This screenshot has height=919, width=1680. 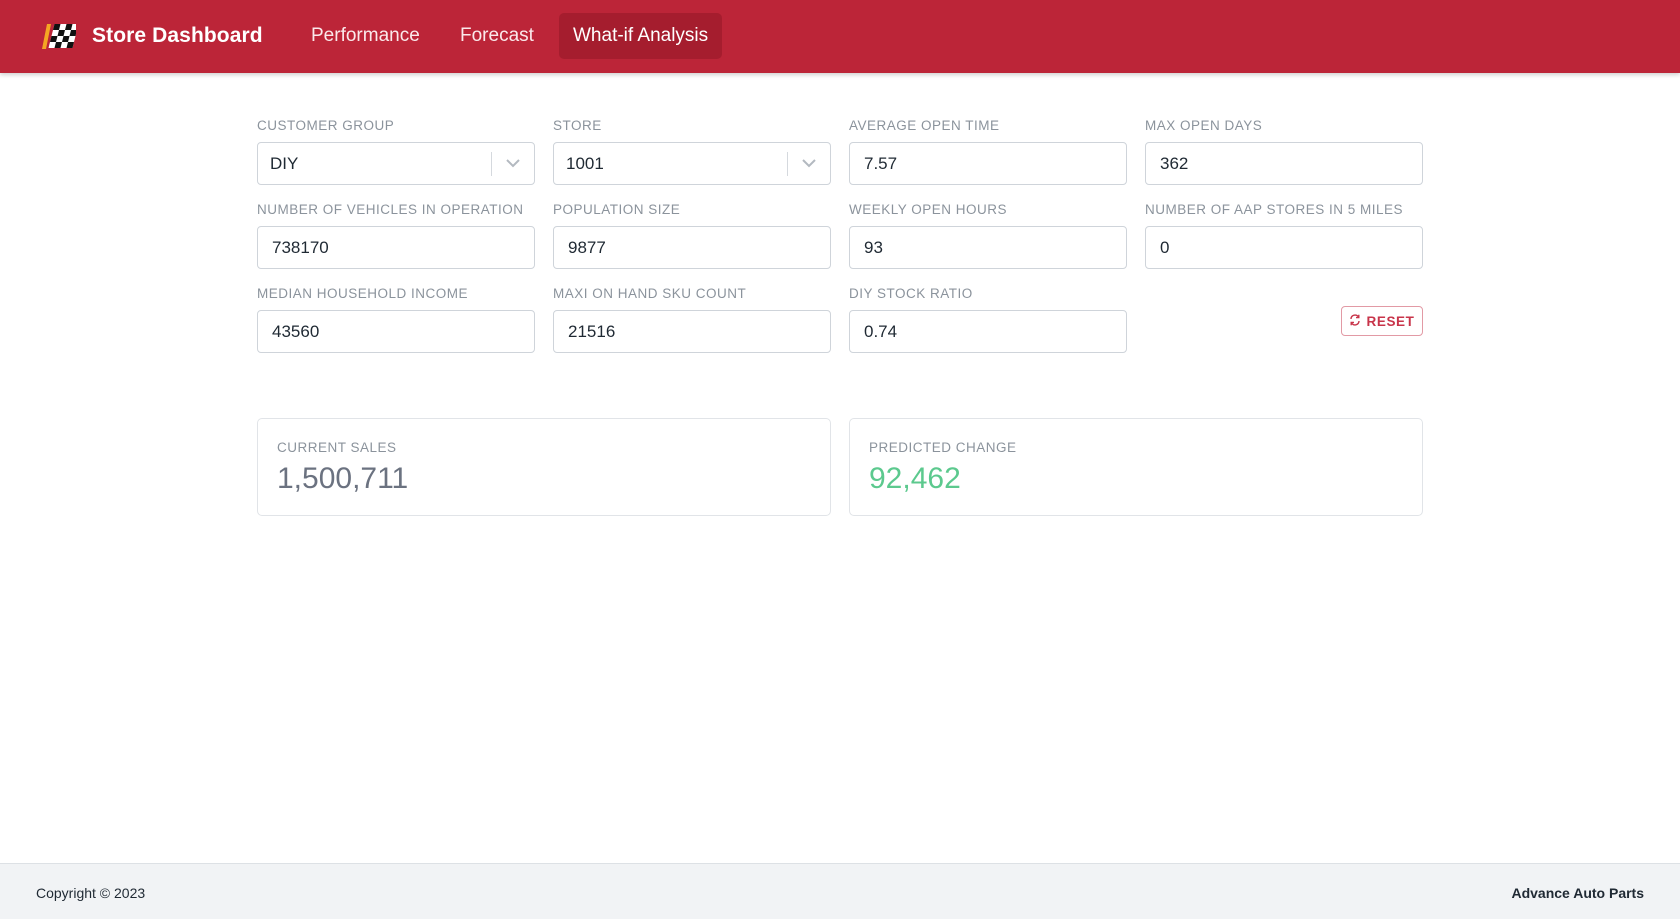 I want to click on copyright-text: Copyright © 2023, so click(x=91, y=893).